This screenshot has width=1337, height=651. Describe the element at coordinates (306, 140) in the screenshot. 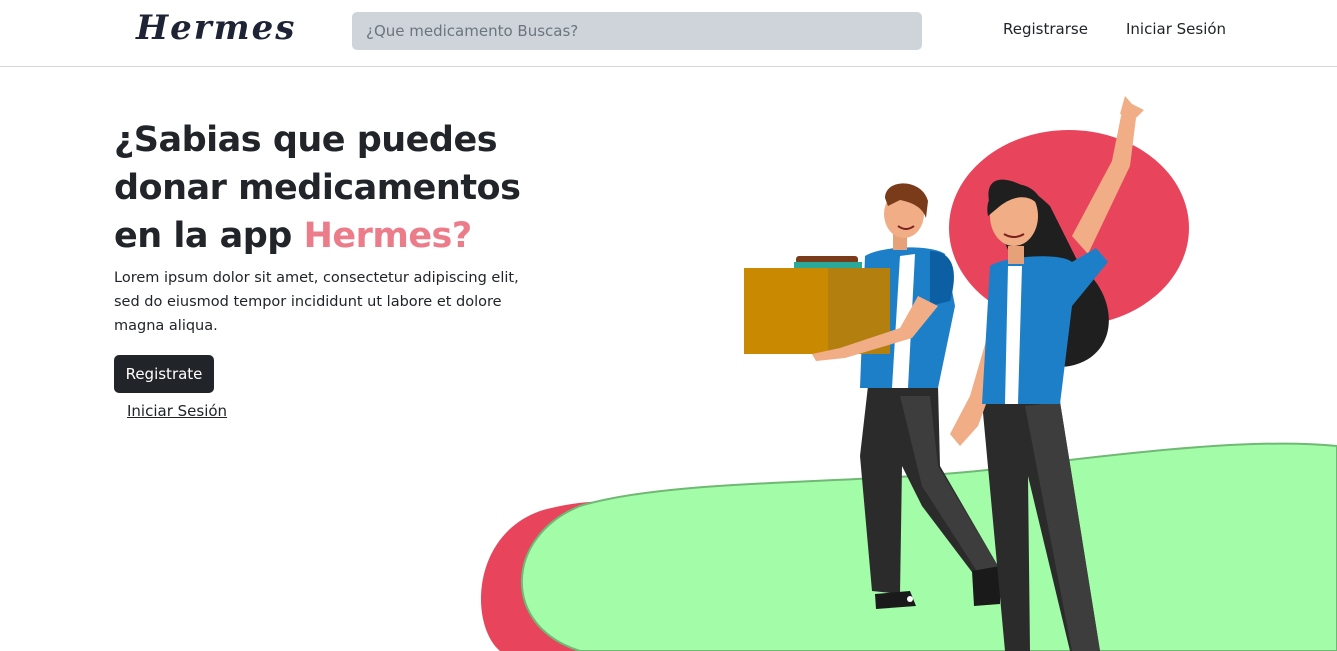

I see `hero-title-line1: ¿Sabias que puedes` at that location.